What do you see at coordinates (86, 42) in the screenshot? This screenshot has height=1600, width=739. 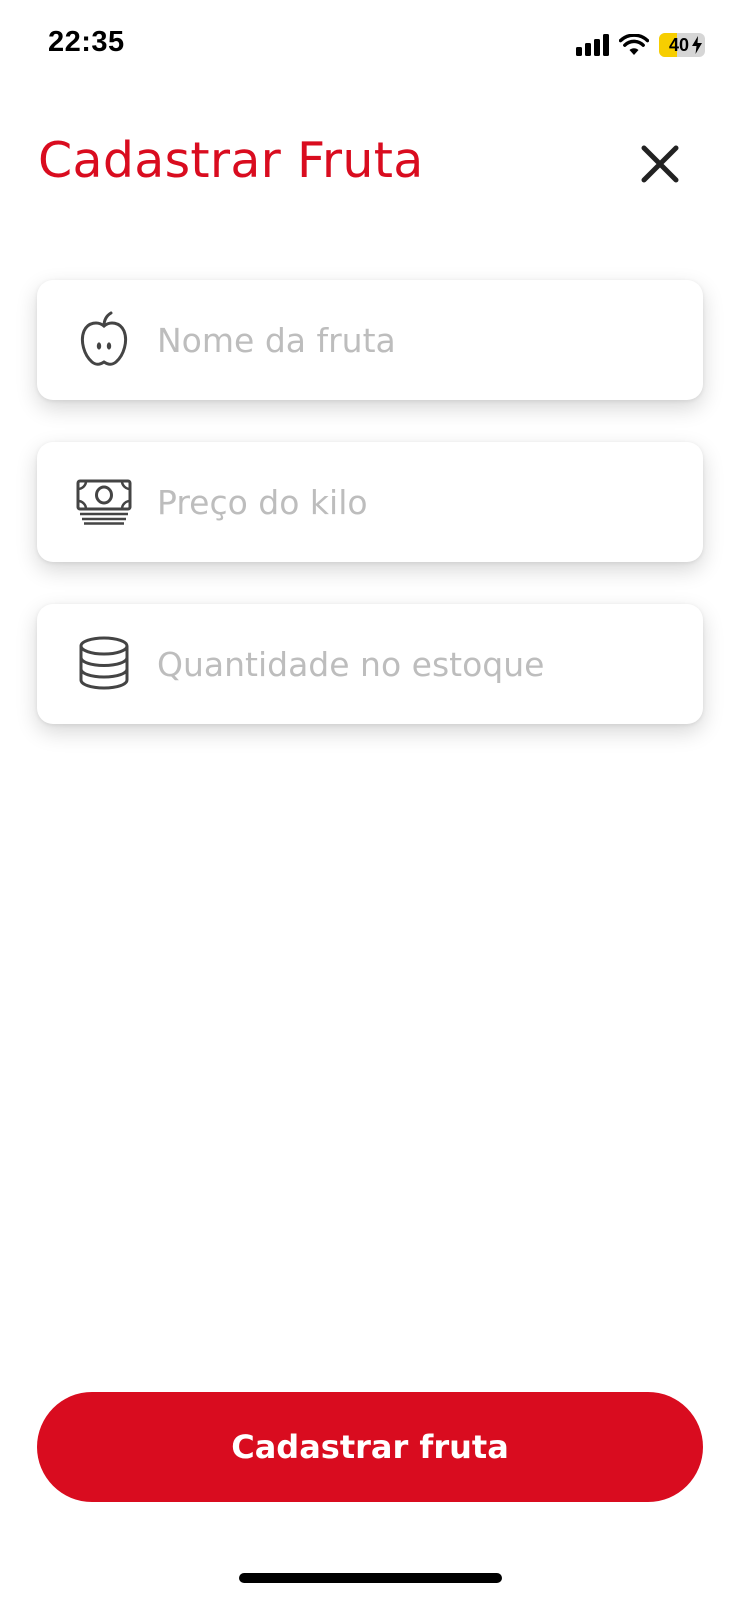 I see `status-time: 22:35` at bounding box center [86, 42].